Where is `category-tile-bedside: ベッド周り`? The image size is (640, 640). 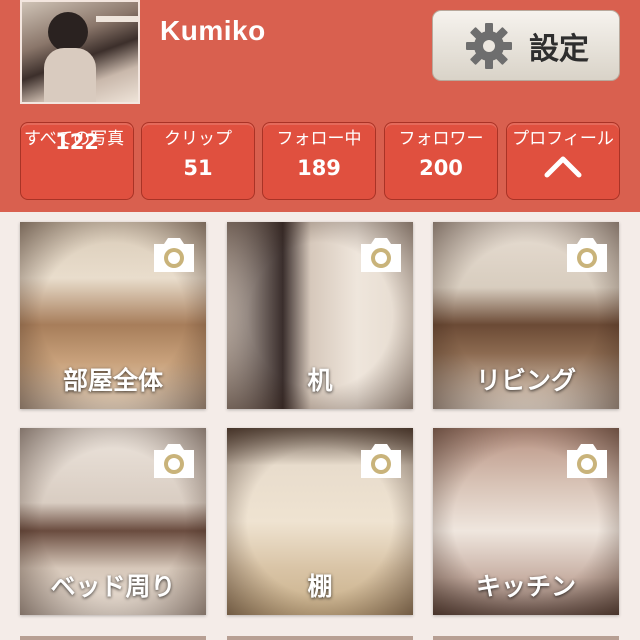
category-tile-bedside: ベッド周り is located at coordinates (113, 521).